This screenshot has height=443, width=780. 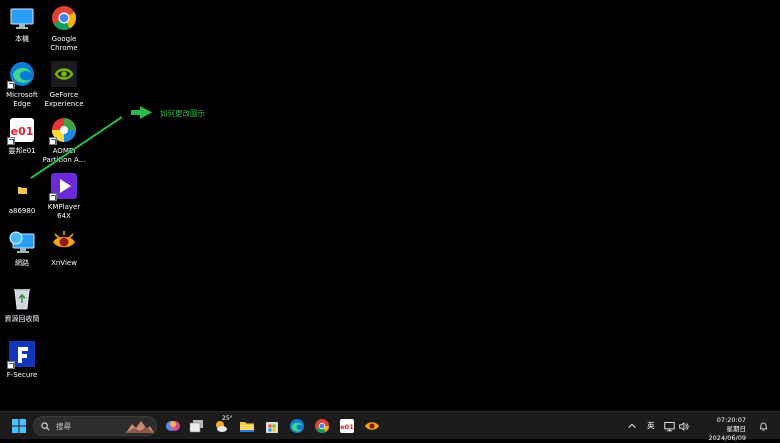 I want to click on notification-button, so click(x=763, y=426).